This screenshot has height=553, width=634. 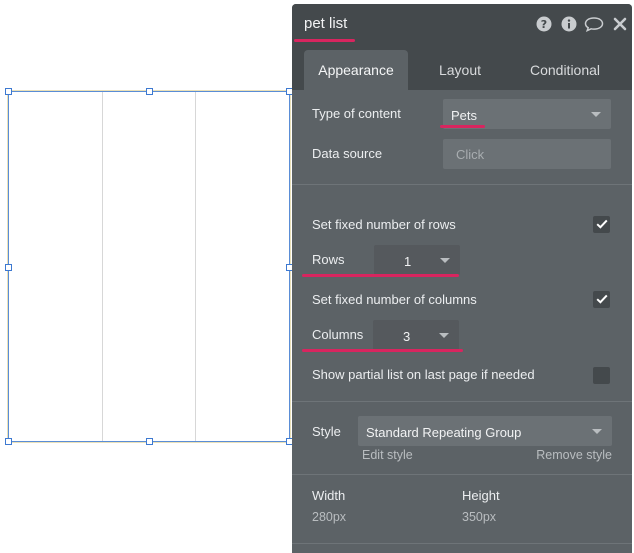 I want to click on columns-highlight, so click(x=382, y=350).